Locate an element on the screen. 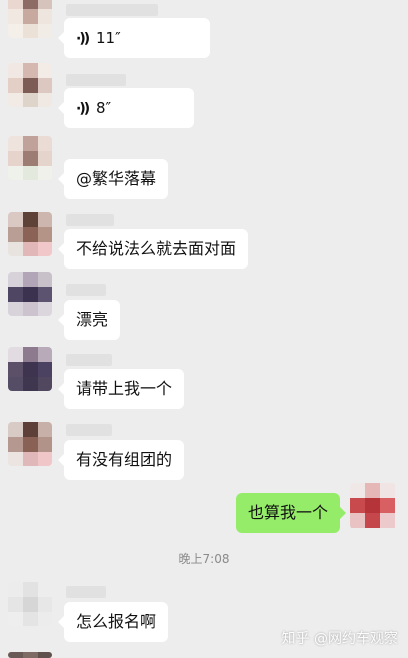  my-avatar is located at coordinates (373, 506).